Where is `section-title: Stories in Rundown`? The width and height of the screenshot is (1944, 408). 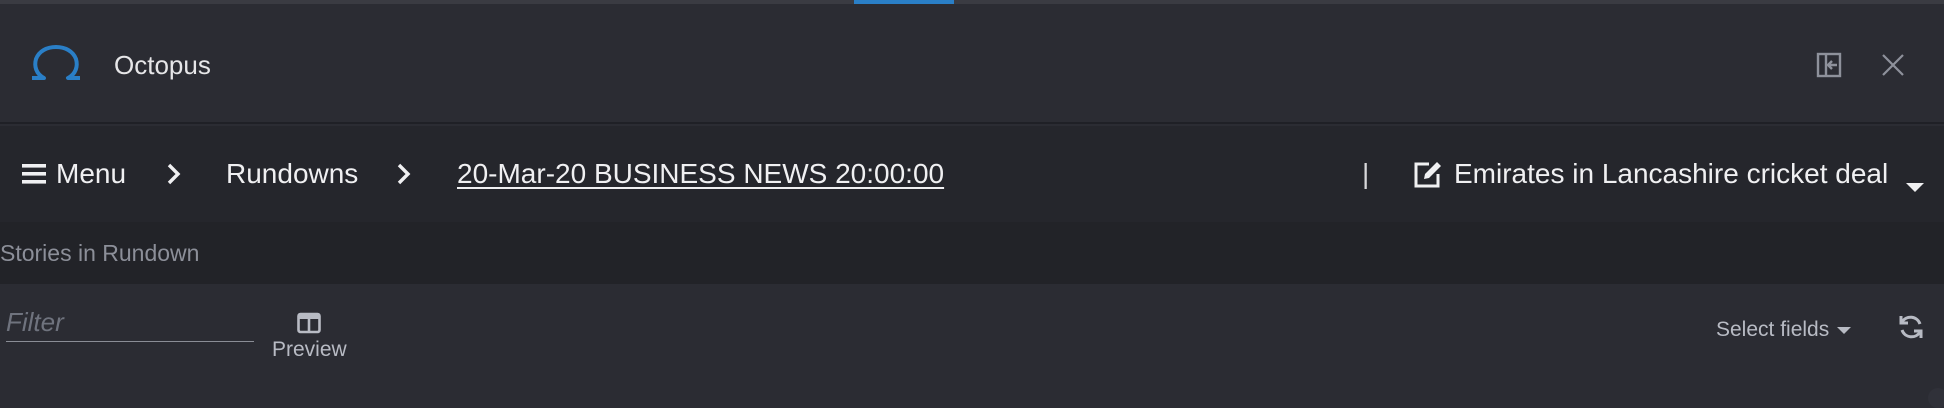
section-title: Stories in Rundown is located at coordinates (100, 253).